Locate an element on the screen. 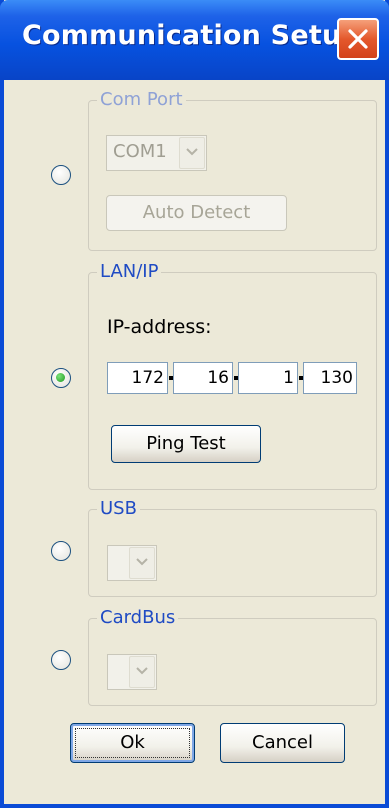 This screenshot has height=808, width=389. radio-usb is located at coordinates (61, 551).